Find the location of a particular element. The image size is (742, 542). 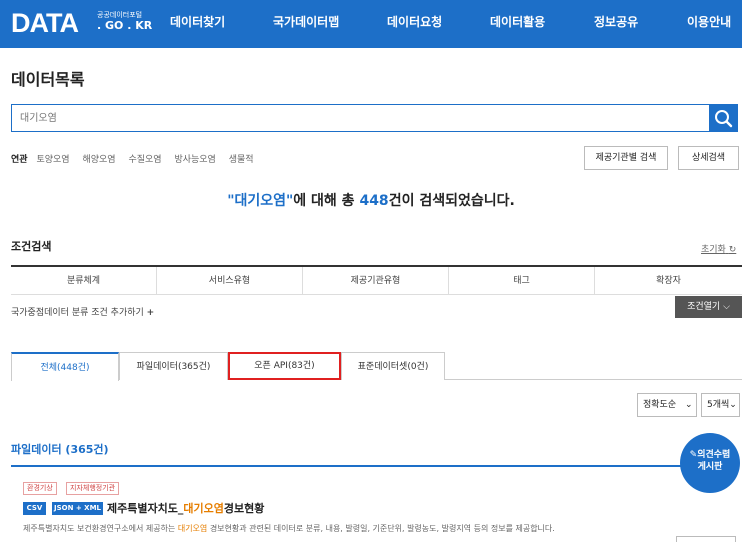

nav-data-find: 데이터찾기 is located at coordinates (197, 24).